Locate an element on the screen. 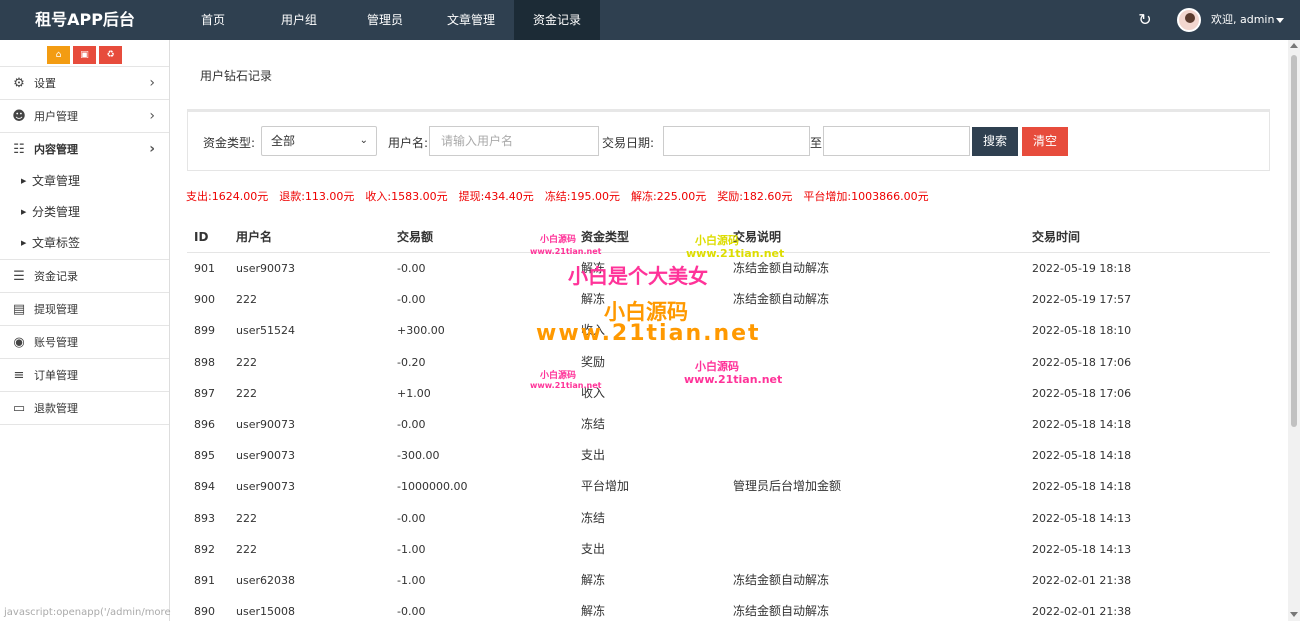 This screenshot has width=1300, height=627. gamepad-icon: ◉ is located at coordinates (19, 342).